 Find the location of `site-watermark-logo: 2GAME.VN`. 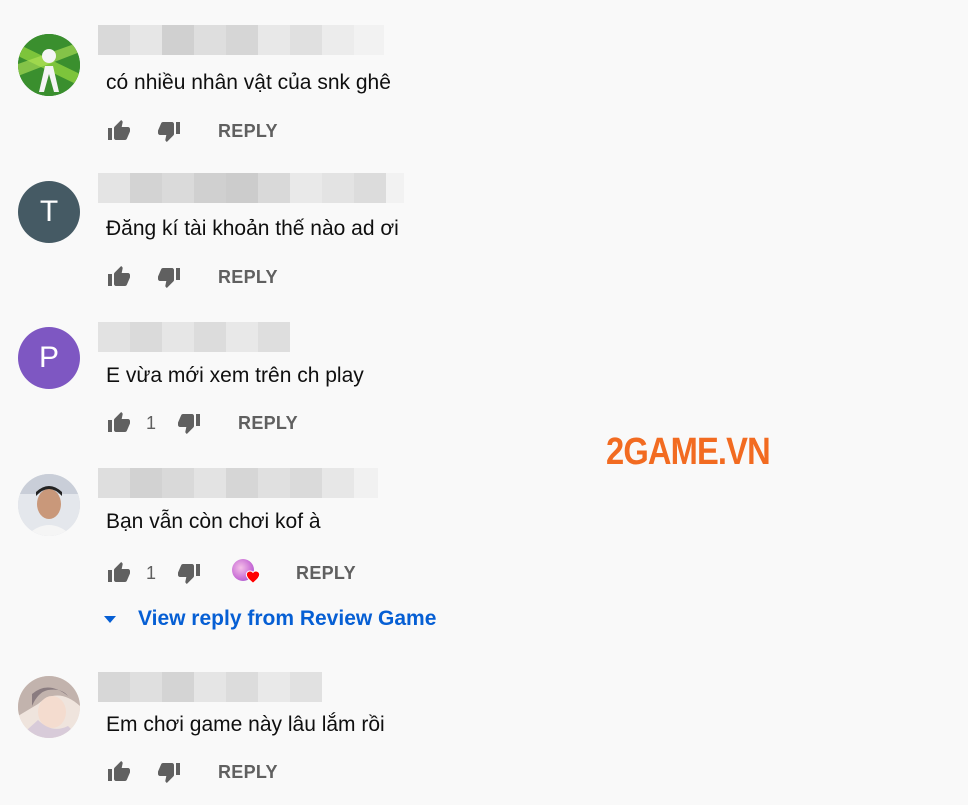

site-watermark-logo: 2GAME.VN is located at coordinates (688, 452).